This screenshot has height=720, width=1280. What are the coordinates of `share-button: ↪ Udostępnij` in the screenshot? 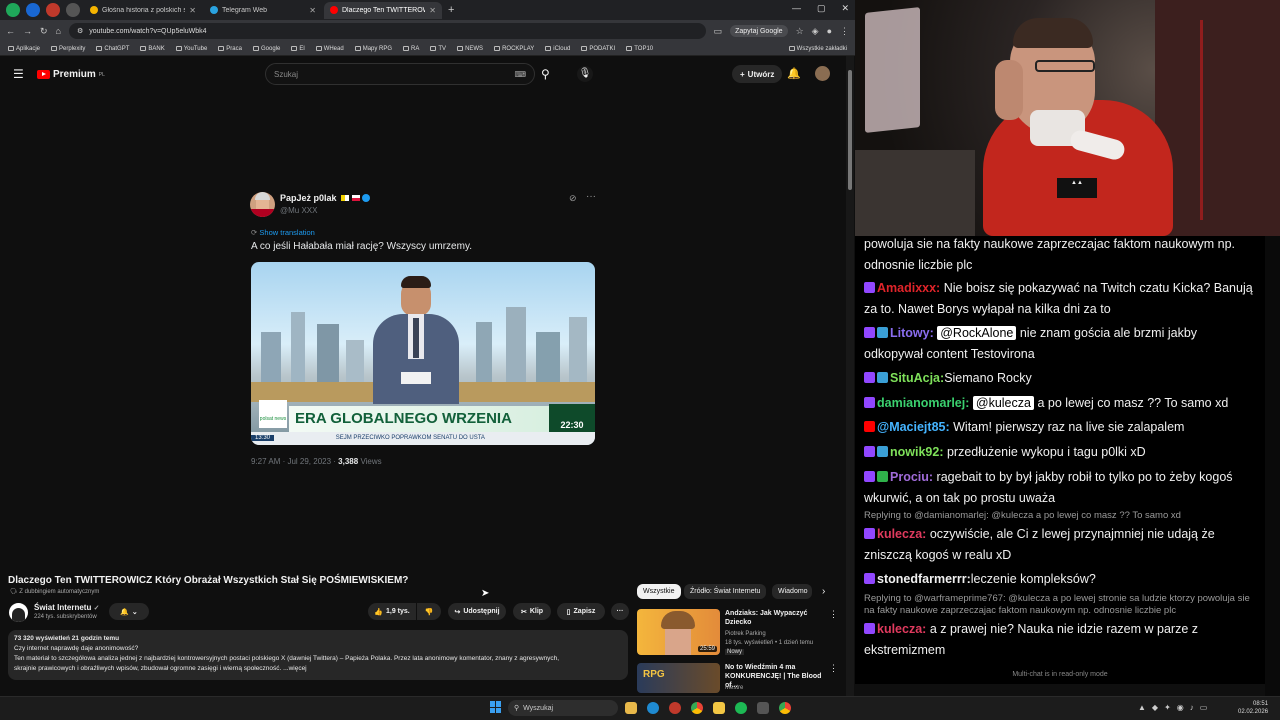 It's located at (477, 611).